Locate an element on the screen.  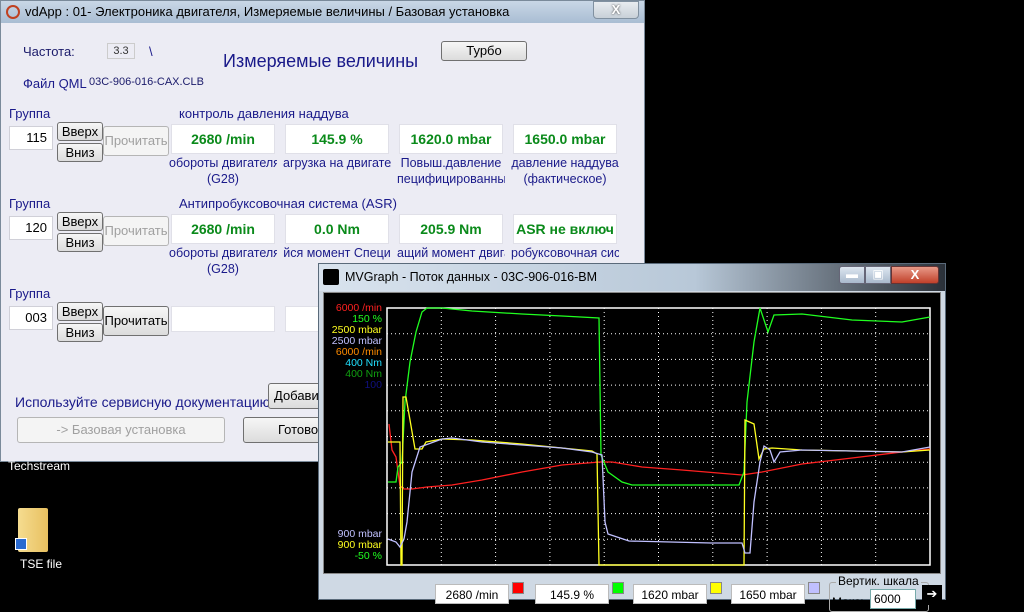
value-caption: йся момент Специ is located at coordinates (337, 253).